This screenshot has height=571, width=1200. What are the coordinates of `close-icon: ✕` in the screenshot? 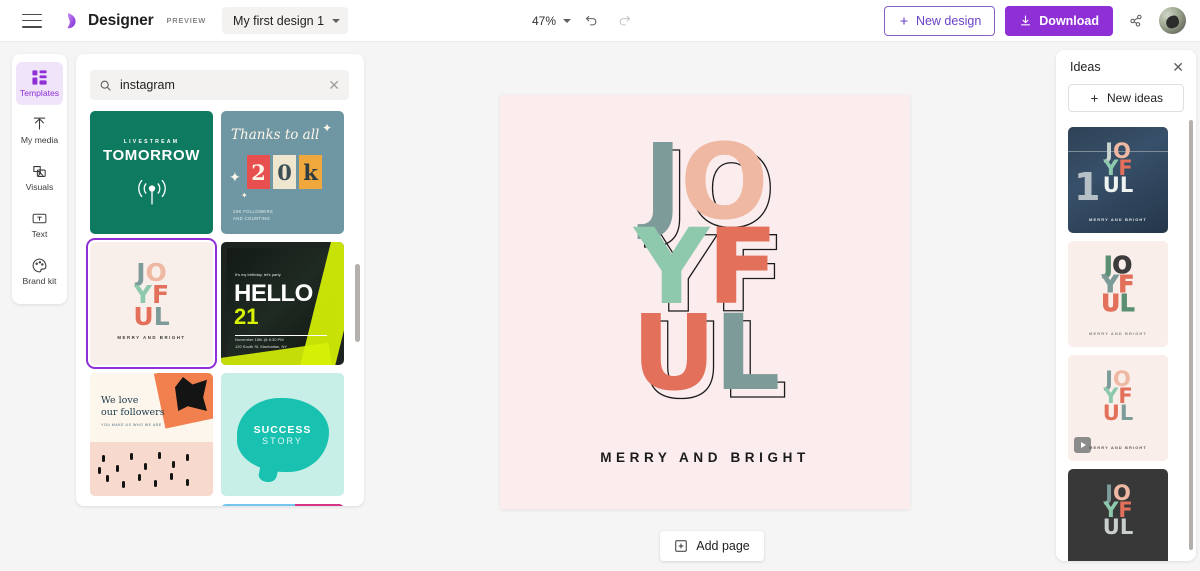 It's located at (1178, 67).